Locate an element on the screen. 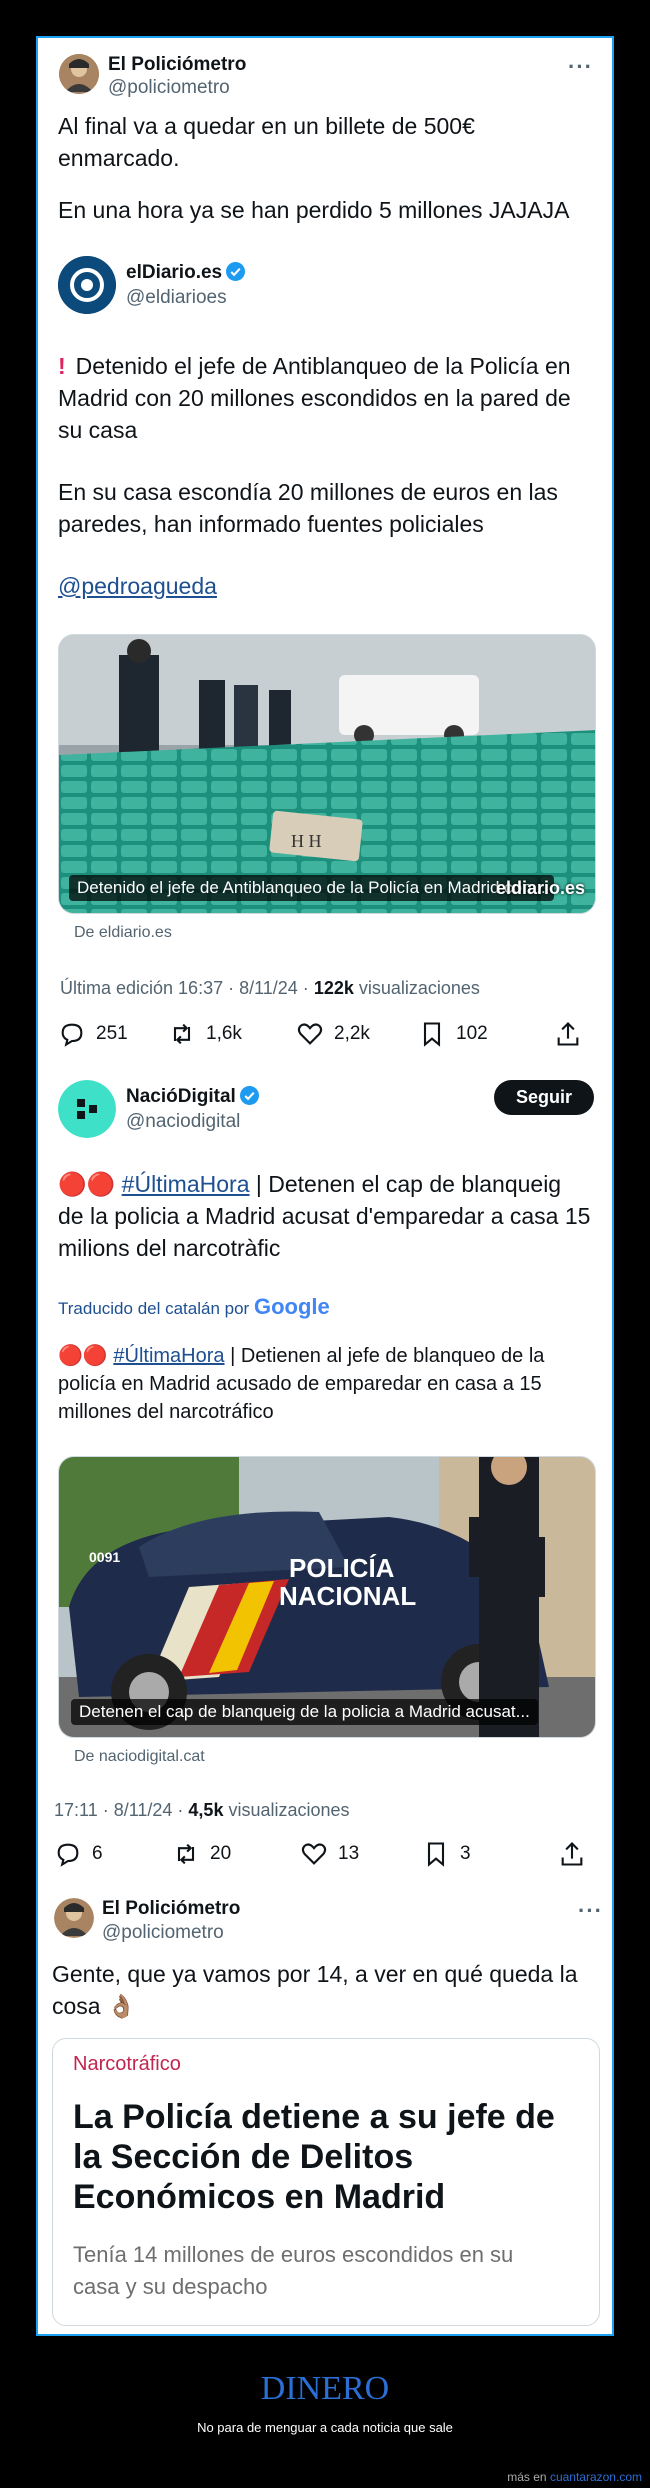 The image size is (650, 2488). money-bundles-photo: H H is located at coordinates (327, 774).